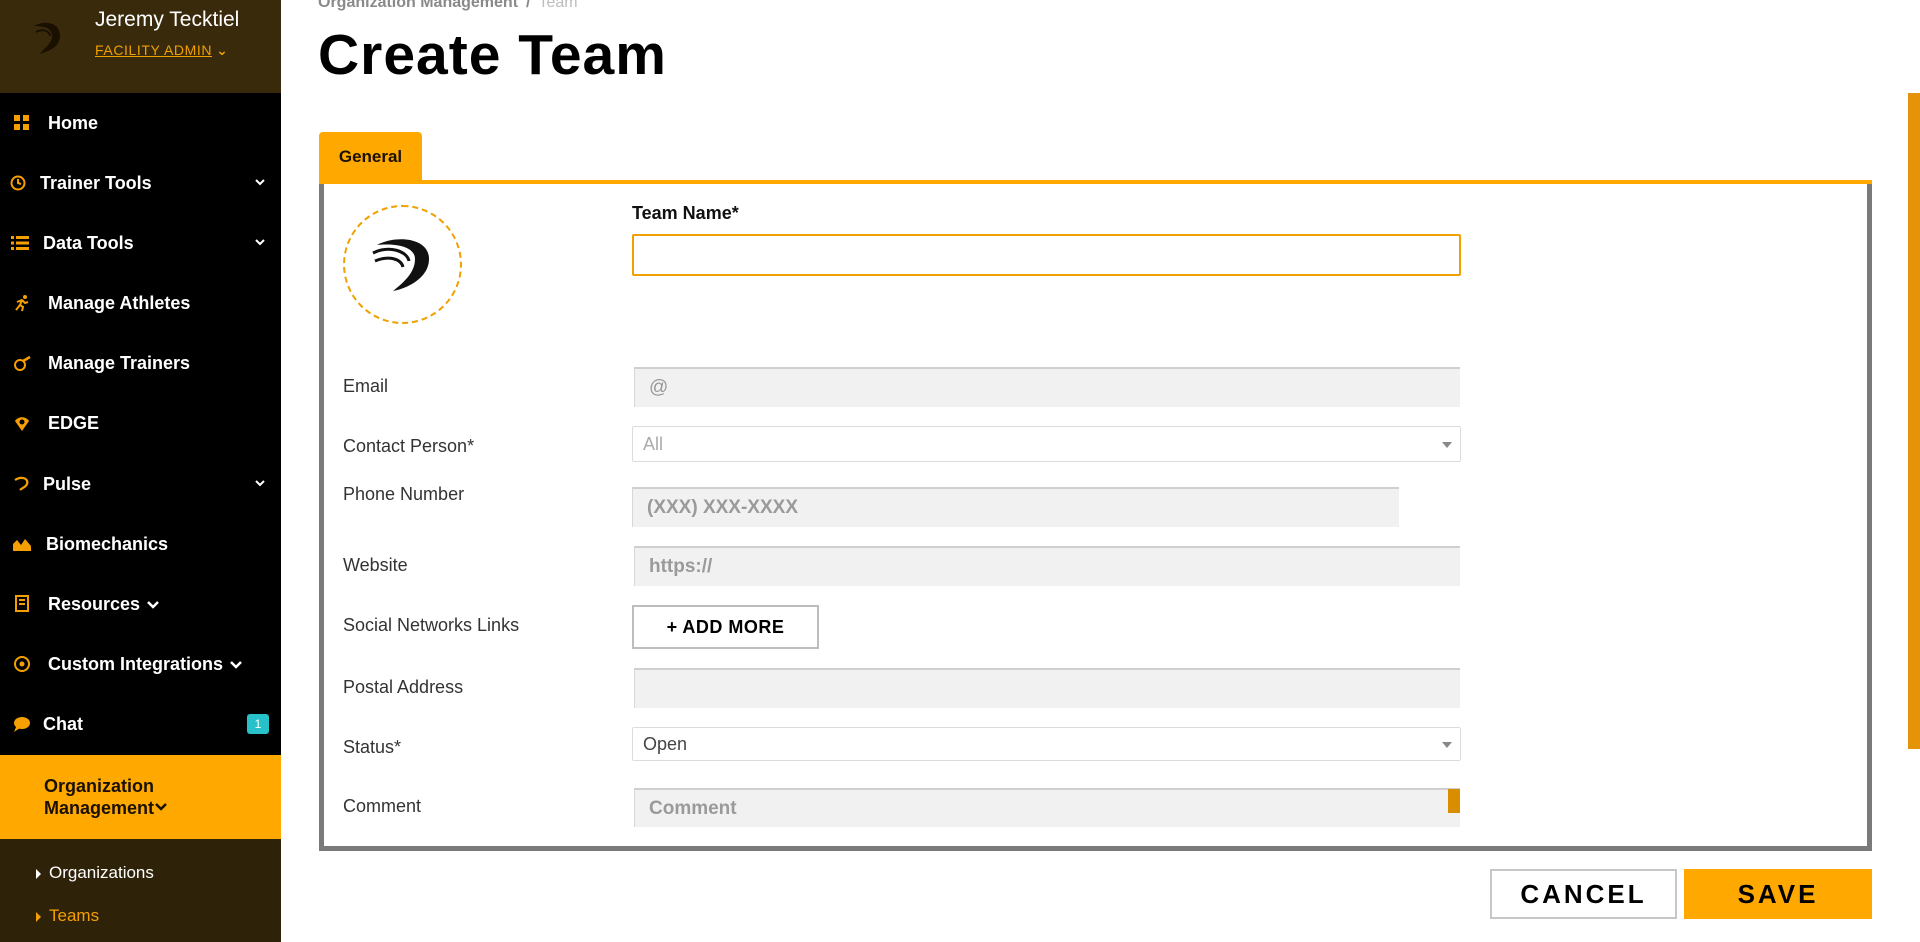 Image resolution: width=1920 pixels, height=942 pixels. Describe the element at coordinates (22, 724) in the screenshot. I see `chat-bubble-icon` at that location.